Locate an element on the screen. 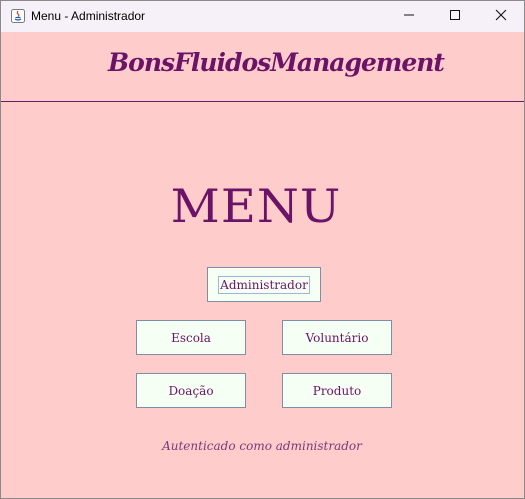 Image resolution: width=525 pixels, height=499 pixels. maximize-icon is located at coordinates (455, 17).